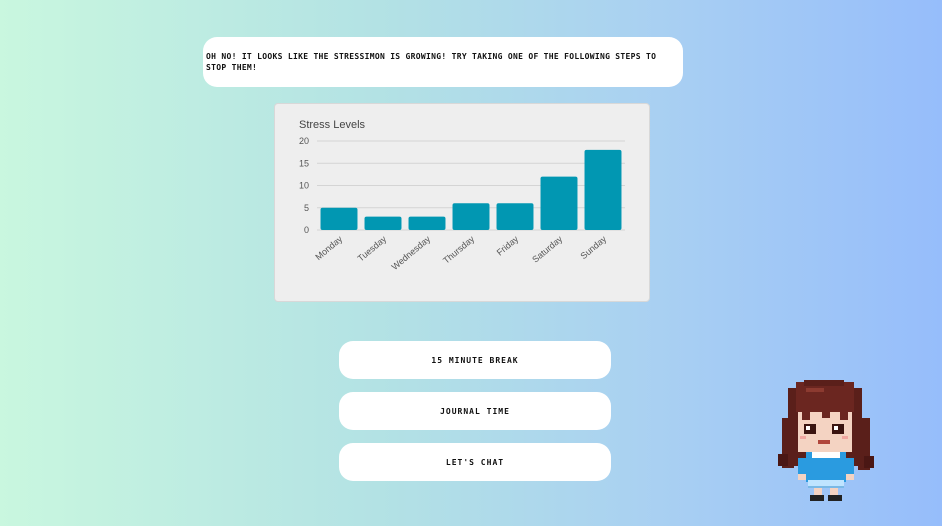  Describe the element at coordinates (372, 249) in the screenshot. I see `x-tick-label: Tuesday` at that location.